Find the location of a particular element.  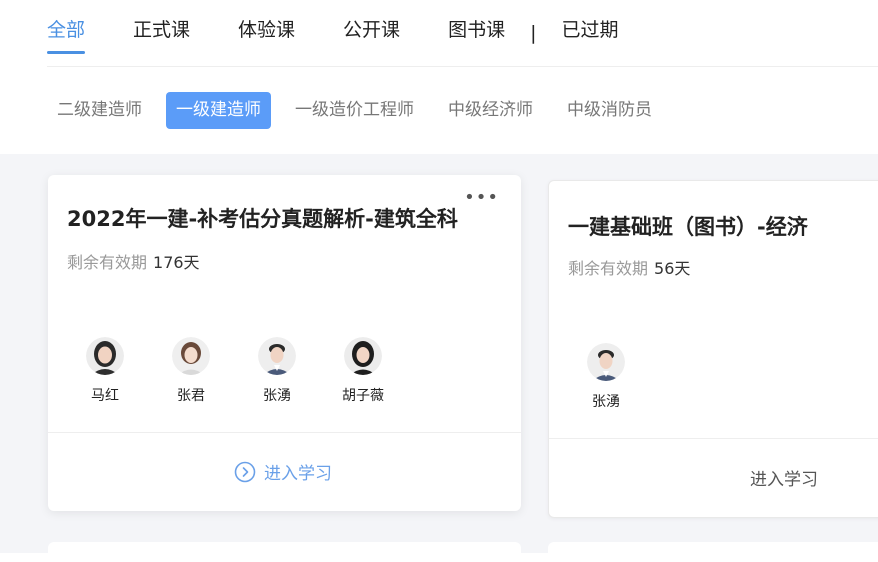

course-title: 一建基础班（图书）-经济 is located at coordinates (688, 227).